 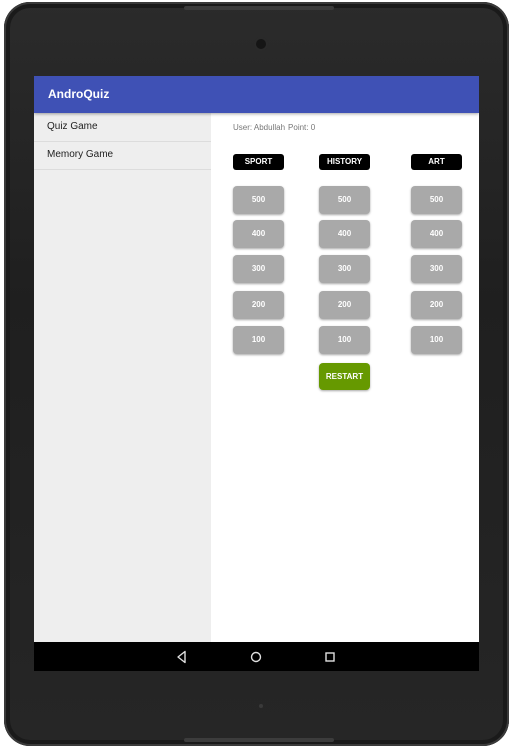 What do you see at coordinates (258, 305) in the screenshot?
I see `sport-200-button: 200` at bounding box center [258, 305].